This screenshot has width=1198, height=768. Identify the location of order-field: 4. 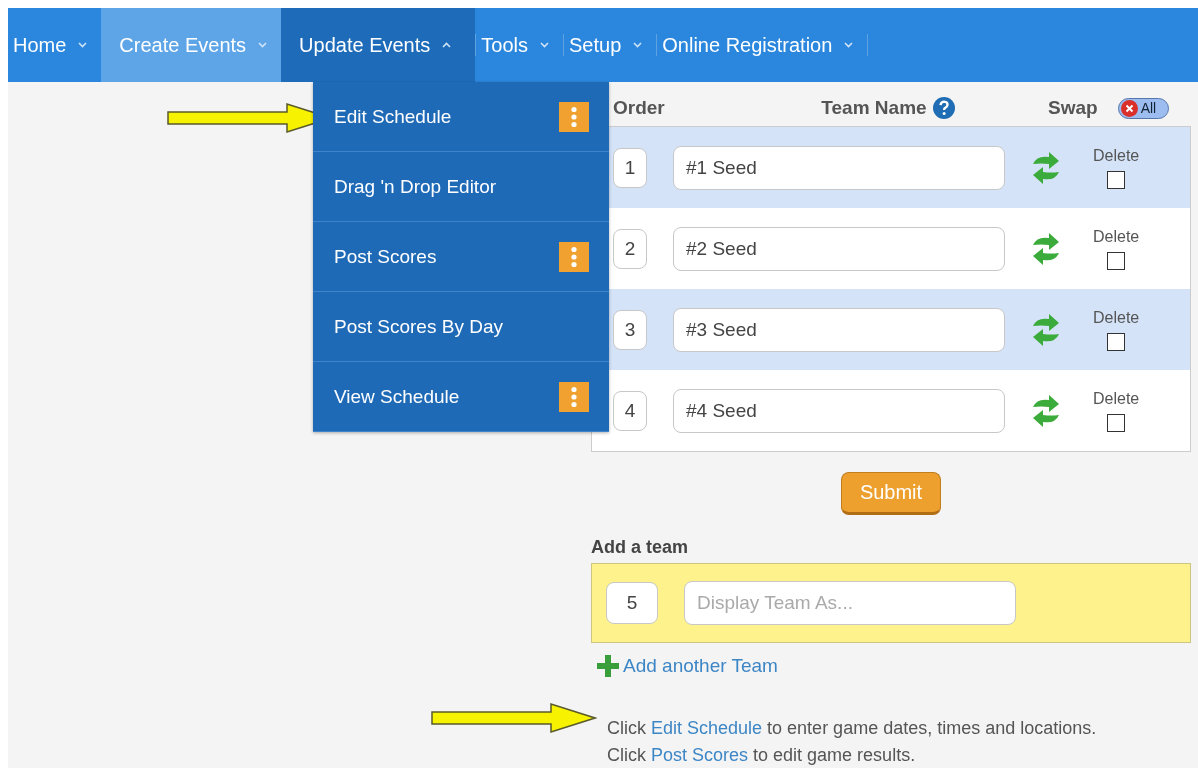
(630, 410).